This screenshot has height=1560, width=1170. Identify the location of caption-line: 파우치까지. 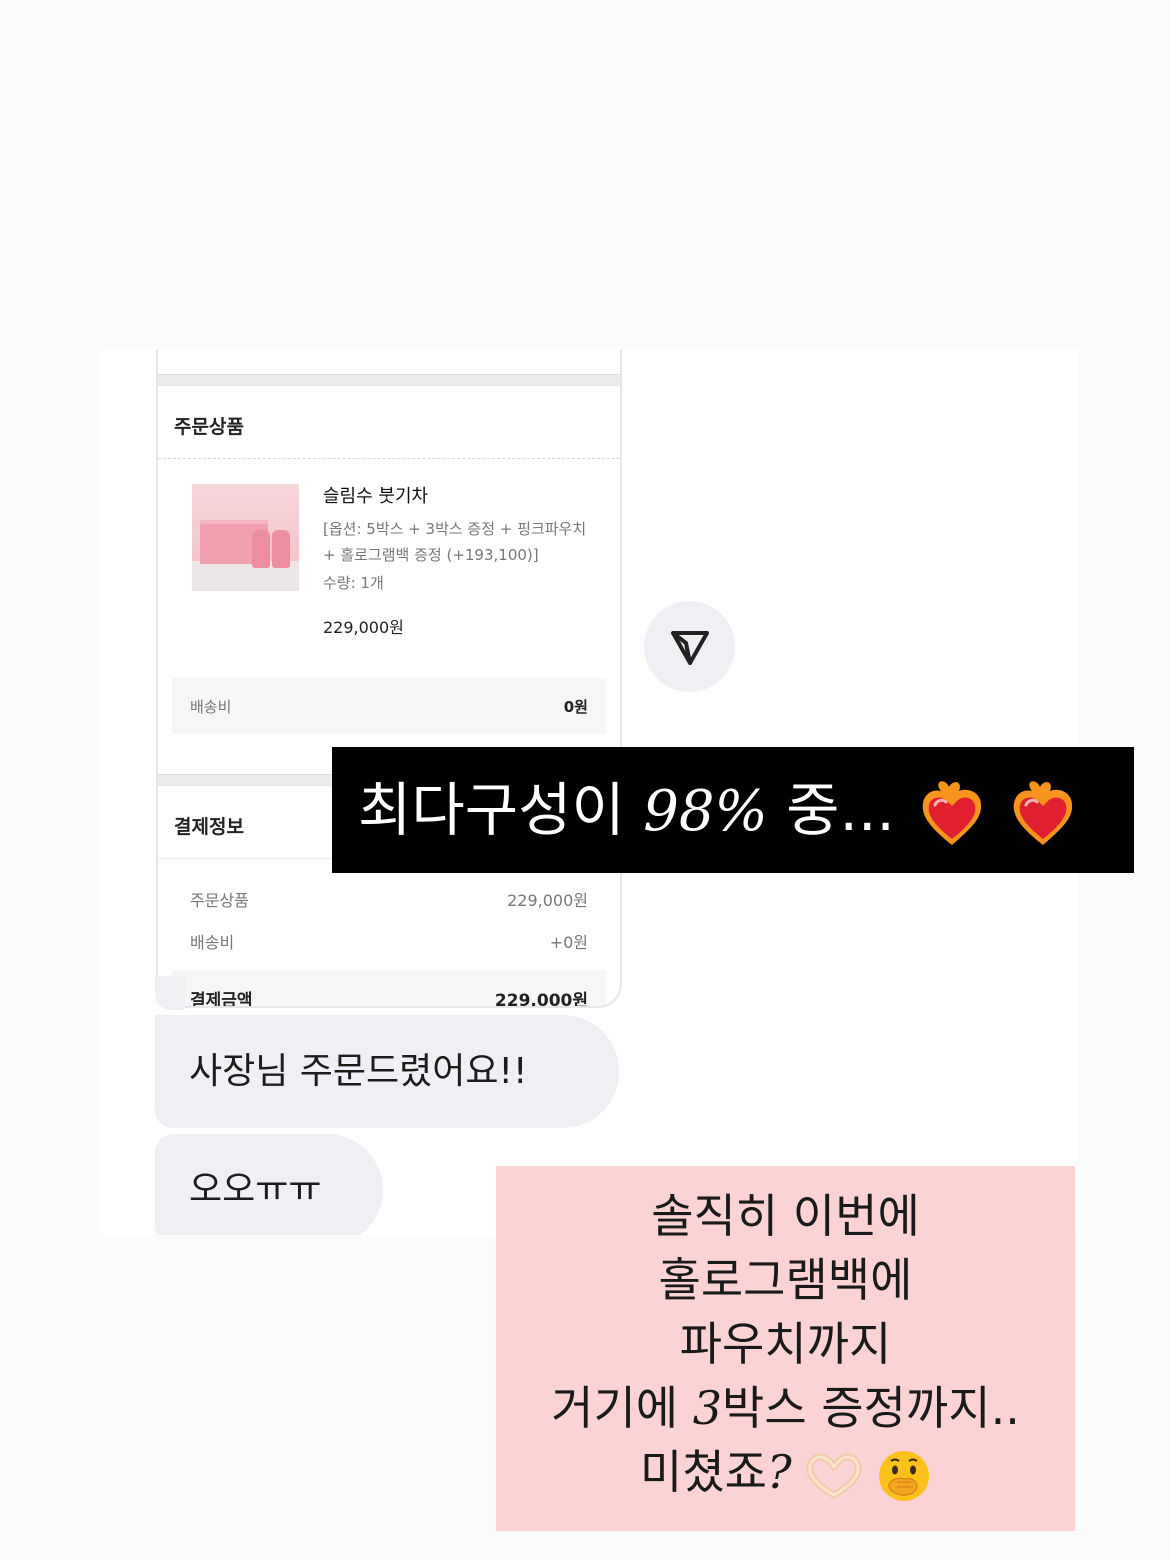
(785, 1344).